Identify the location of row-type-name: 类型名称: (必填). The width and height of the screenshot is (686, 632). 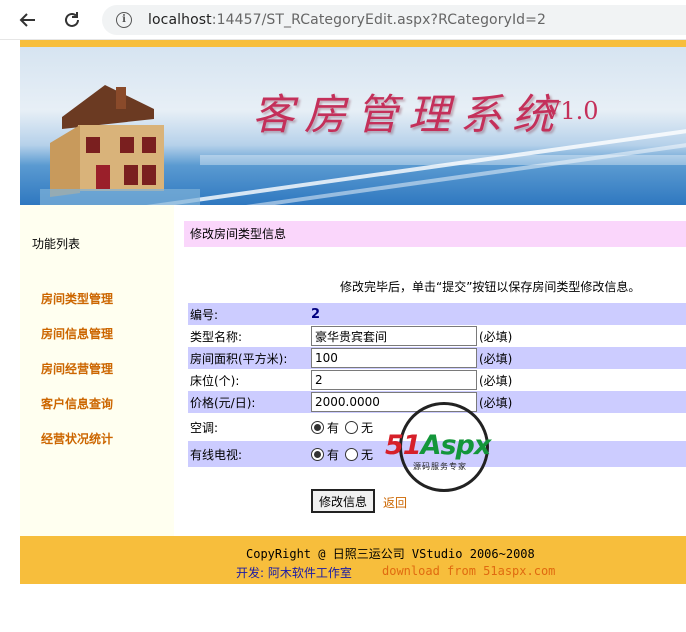
(437, 336).